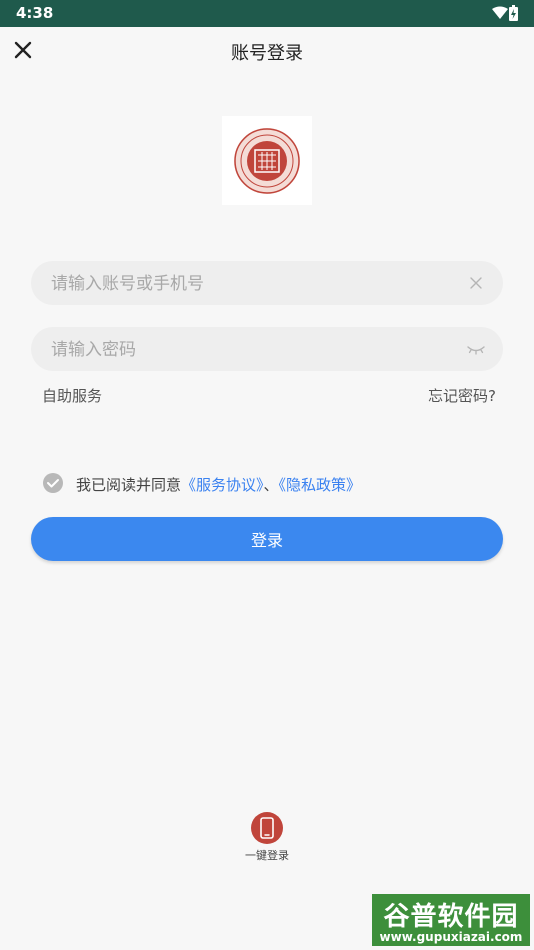  What do you see at coordinates (222, 485) in the screenshot?
I see `service-agreement-link: 《服务协议》` at bounding box center [222, 485].